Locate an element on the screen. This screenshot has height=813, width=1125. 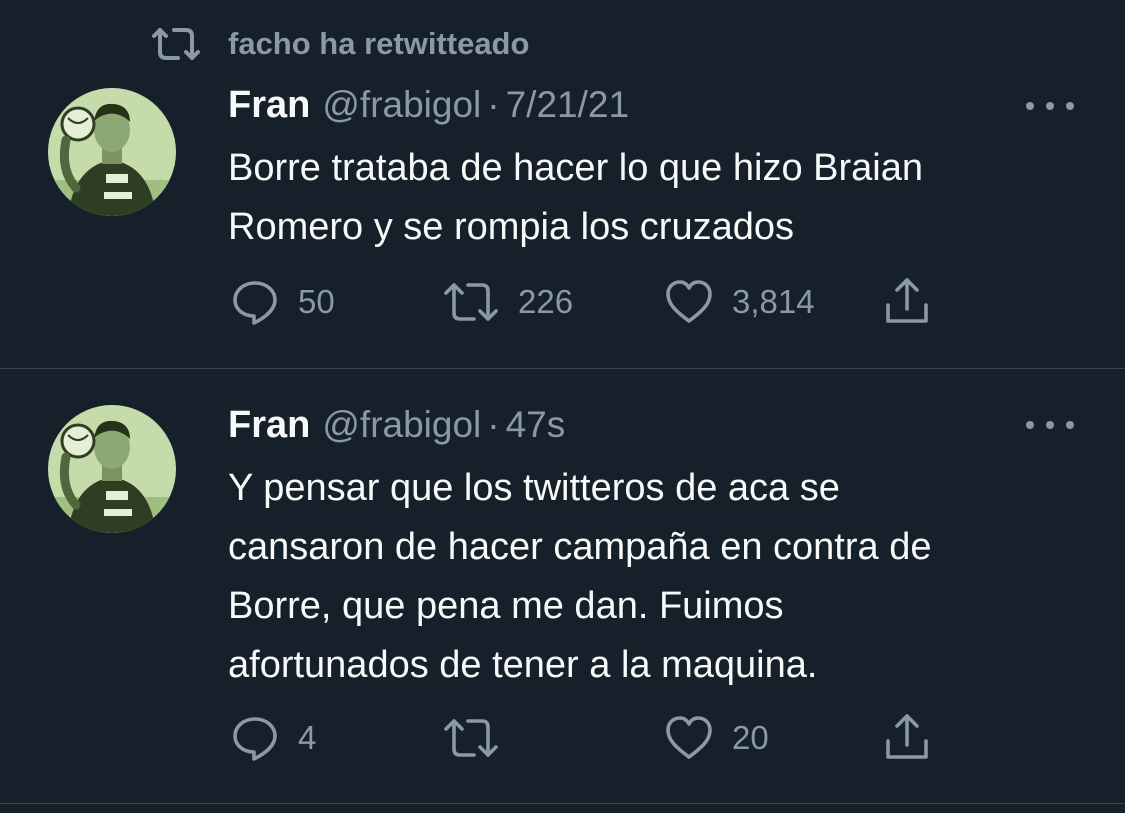
timestamp: 7/21/21 is located at coordinates (567, 105).